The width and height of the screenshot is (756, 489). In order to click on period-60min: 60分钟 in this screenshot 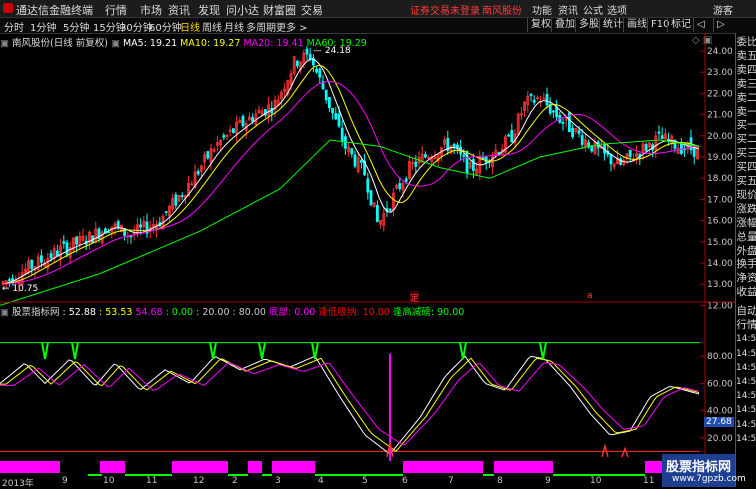, I will do `click(165, 26)`.